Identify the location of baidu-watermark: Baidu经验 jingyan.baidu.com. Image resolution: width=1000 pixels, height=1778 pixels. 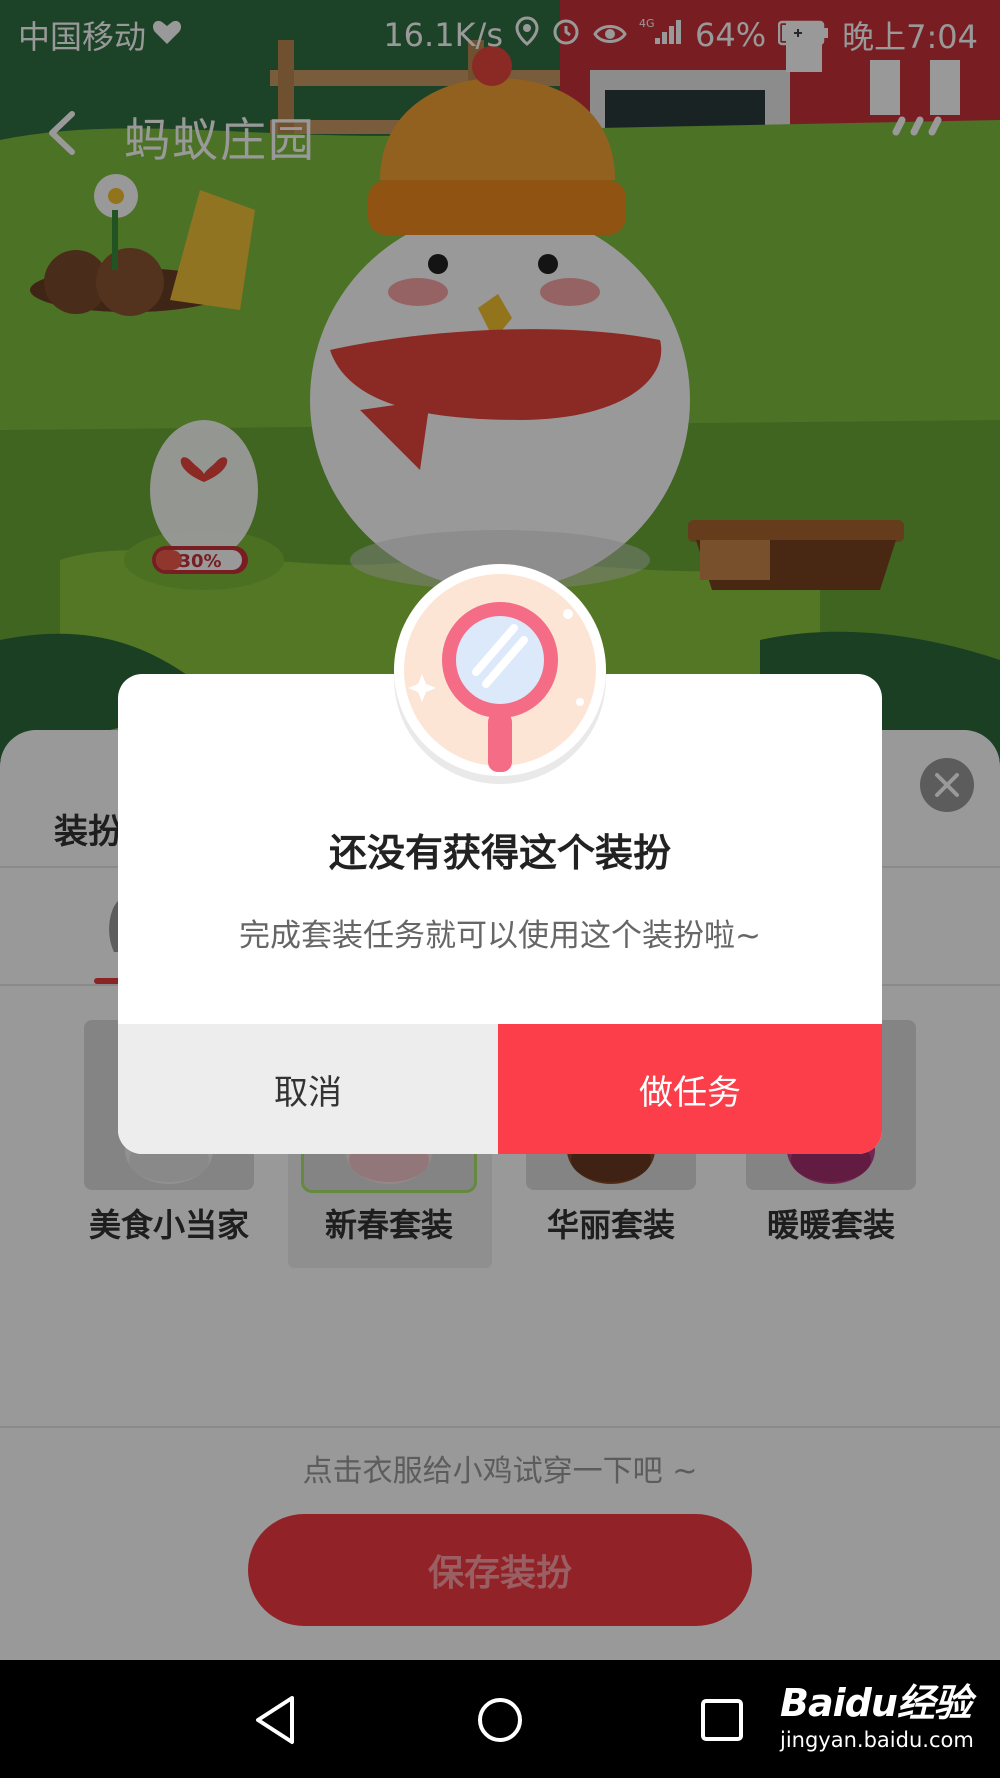
(880, 1720).